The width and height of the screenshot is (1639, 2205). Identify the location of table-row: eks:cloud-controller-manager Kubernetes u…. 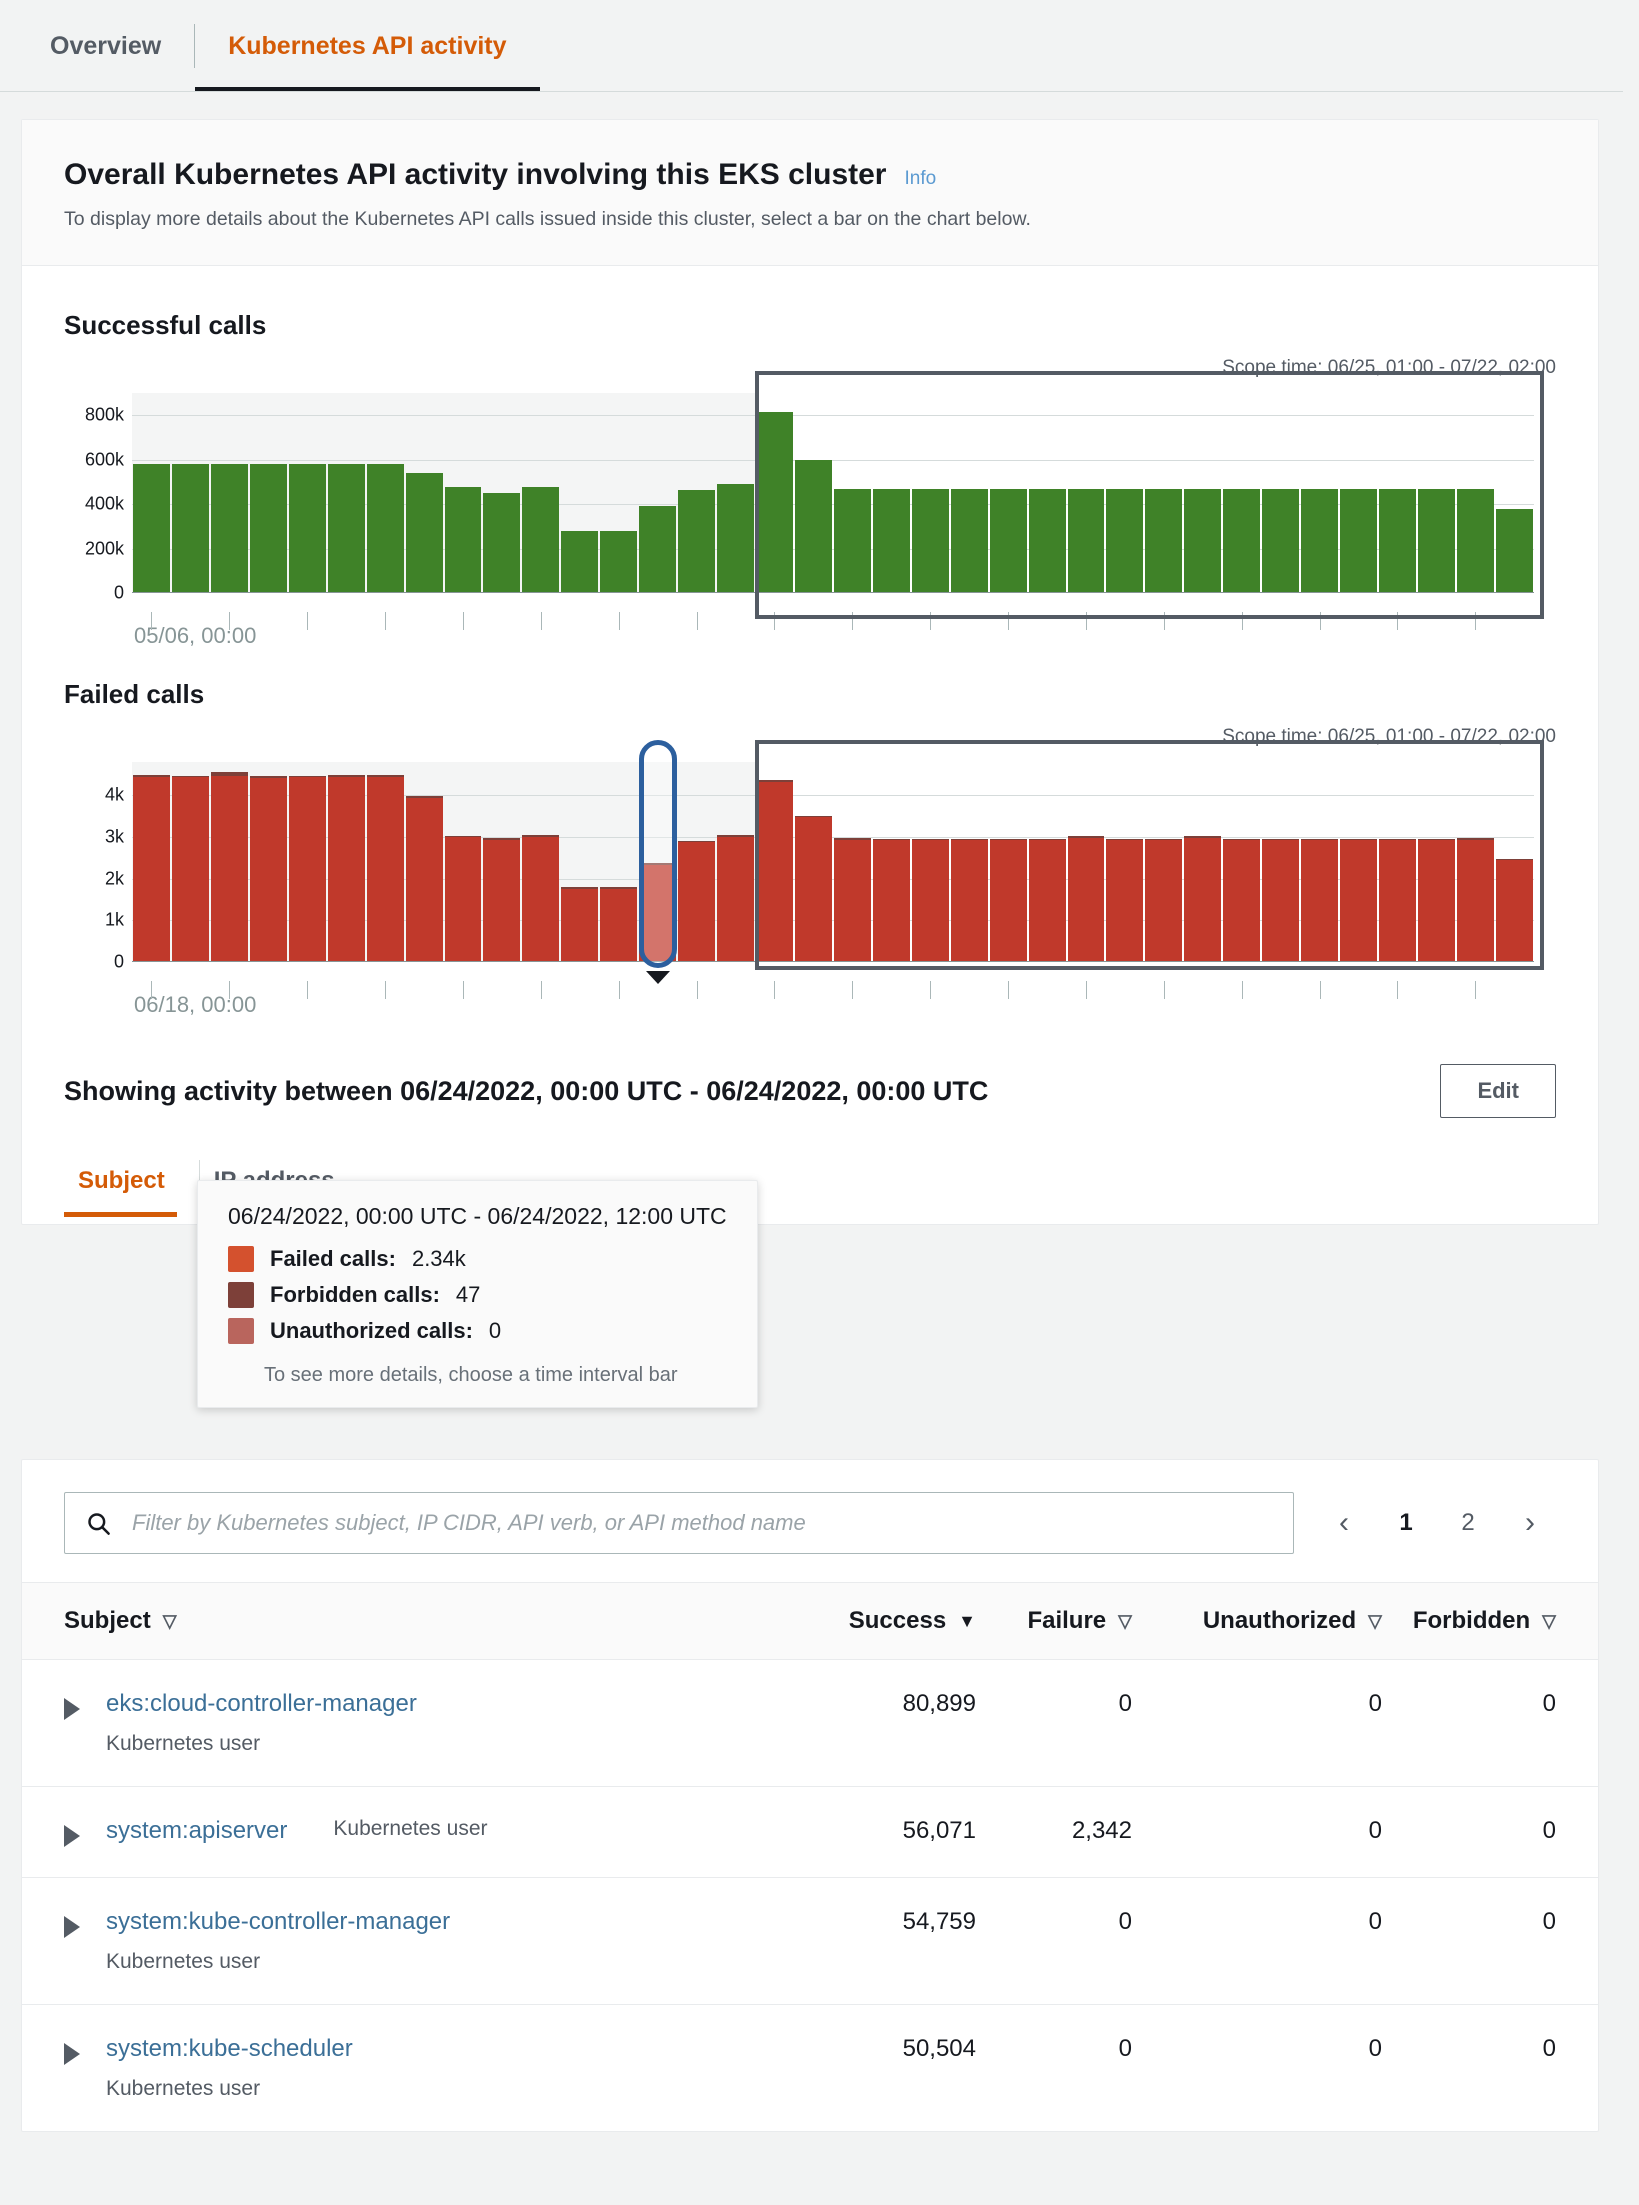
(810, 1723).